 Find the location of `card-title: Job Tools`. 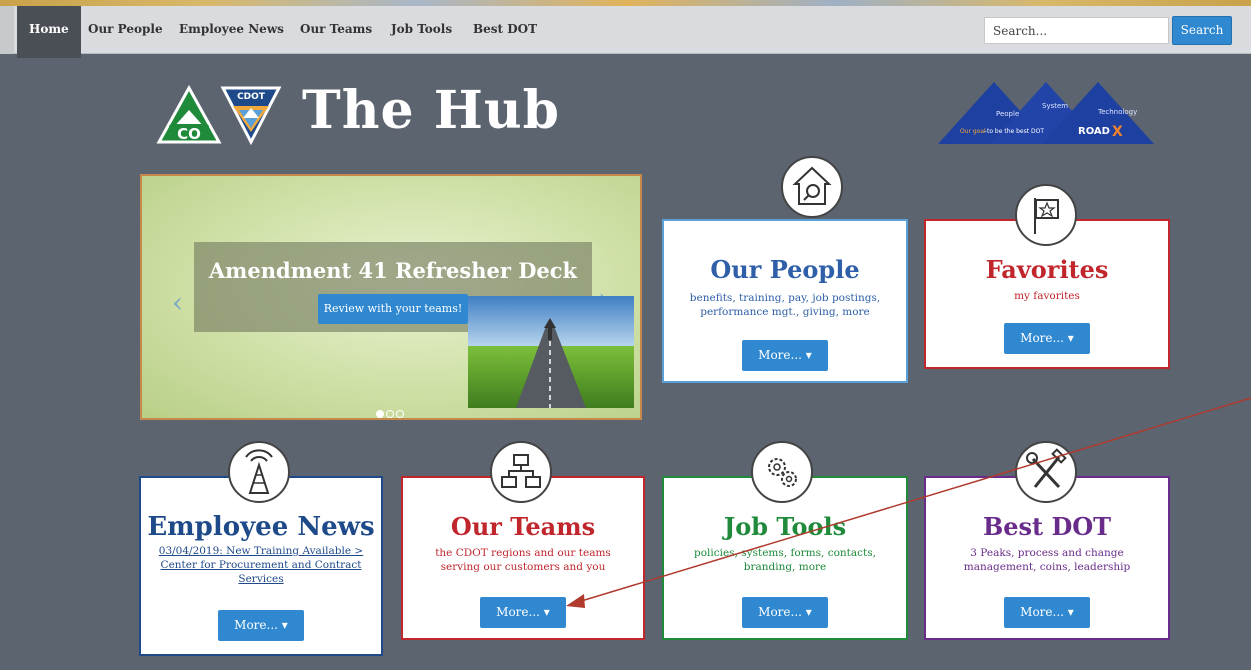

card-title: Job Tools is located at coordinates (785, 526).